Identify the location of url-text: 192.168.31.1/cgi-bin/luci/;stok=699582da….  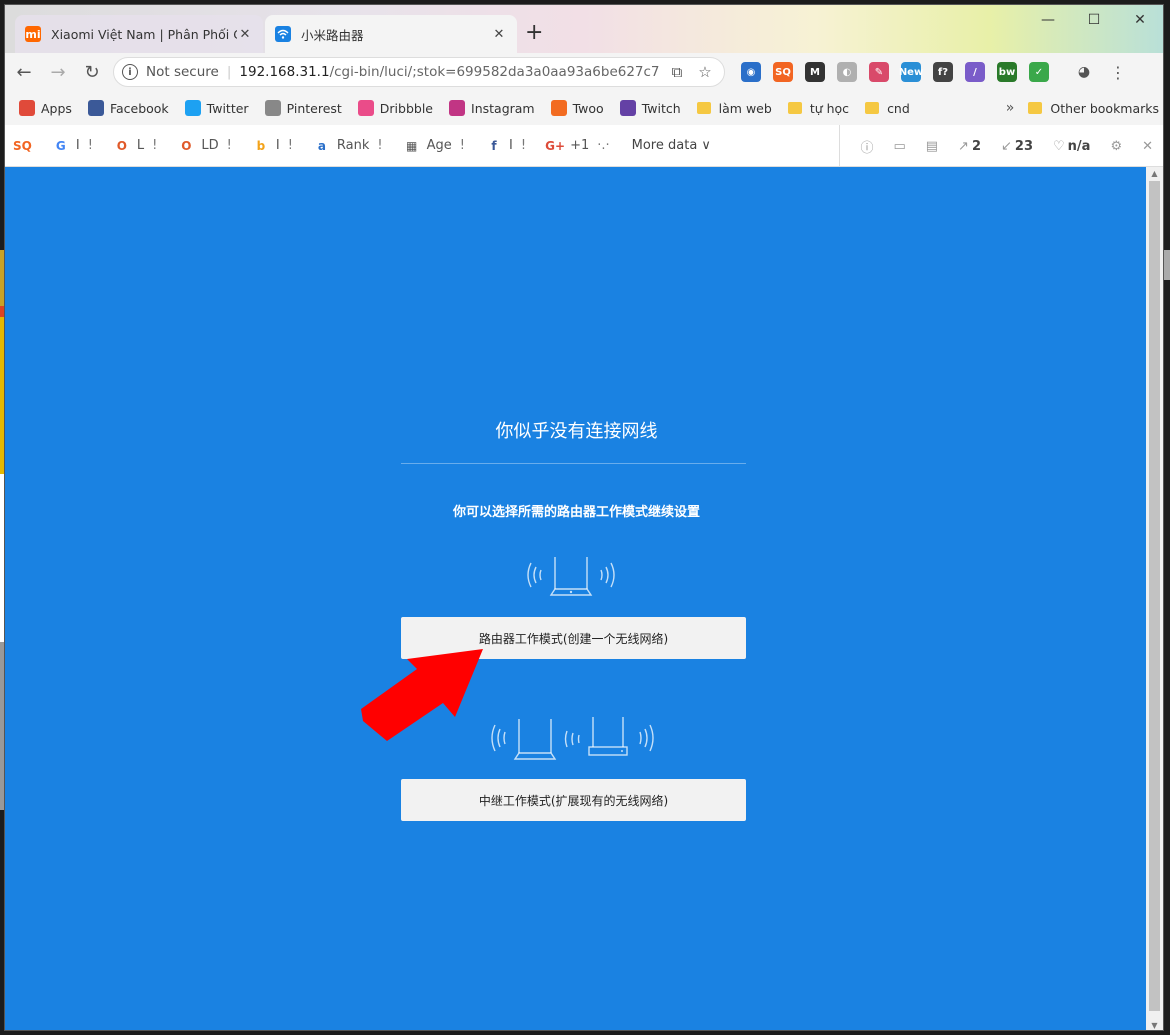
(449, 72).